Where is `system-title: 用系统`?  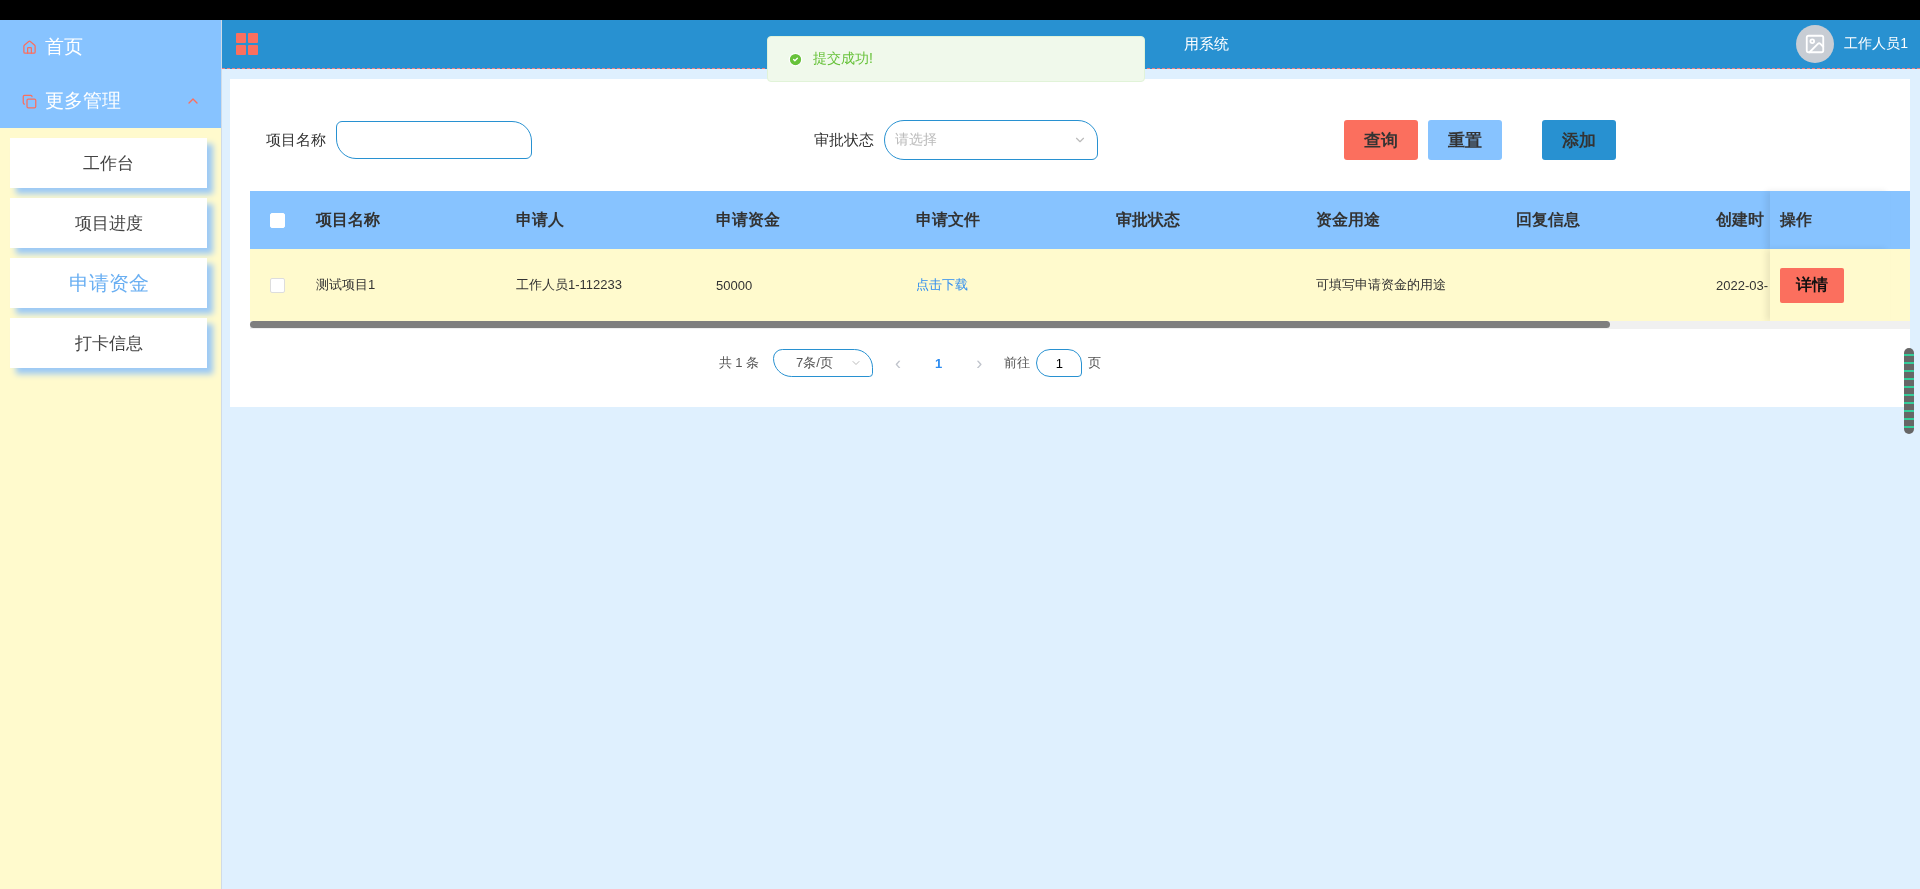
system-title: 用系统 is located at coordinates (1206, 44).